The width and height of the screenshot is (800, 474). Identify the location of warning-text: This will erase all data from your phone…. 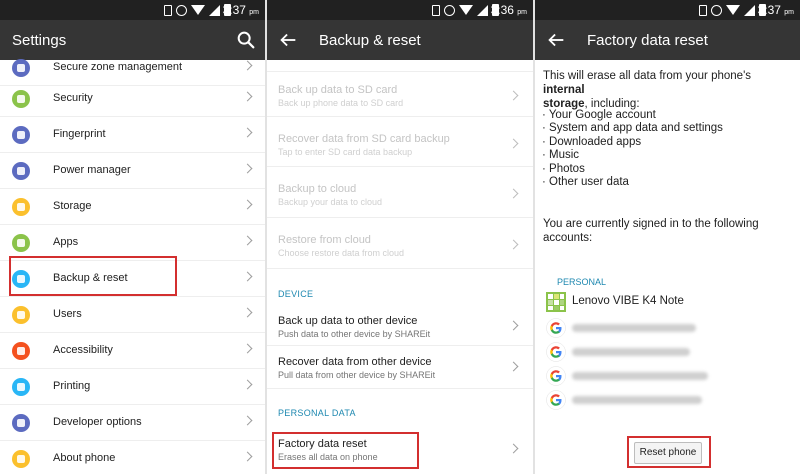
(667, 90).